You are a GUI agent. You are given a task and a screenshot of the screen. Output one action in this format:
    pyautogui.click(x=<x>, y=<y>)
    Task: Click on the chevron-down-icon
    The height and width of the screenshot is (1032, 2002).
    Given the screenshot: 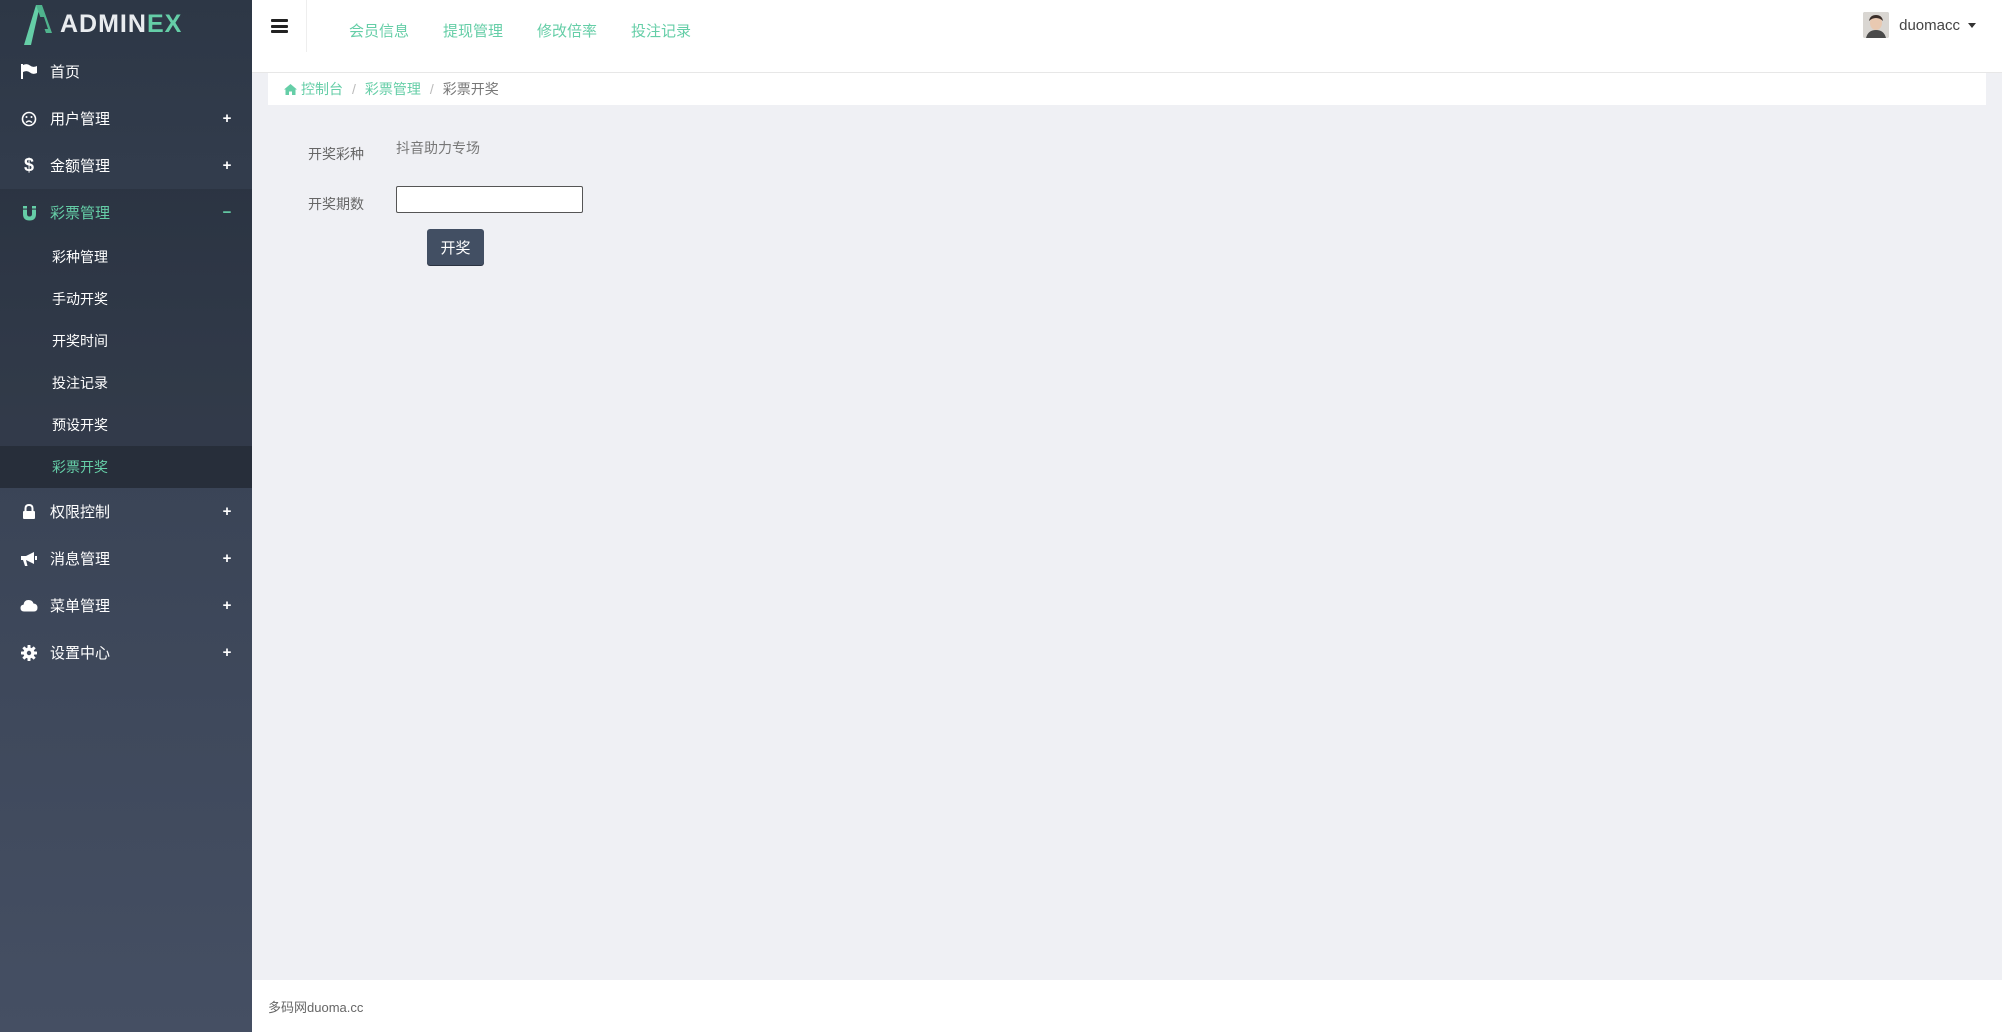 What is the action you would take?
    pyautogui.click(x=1972, y=25)
    